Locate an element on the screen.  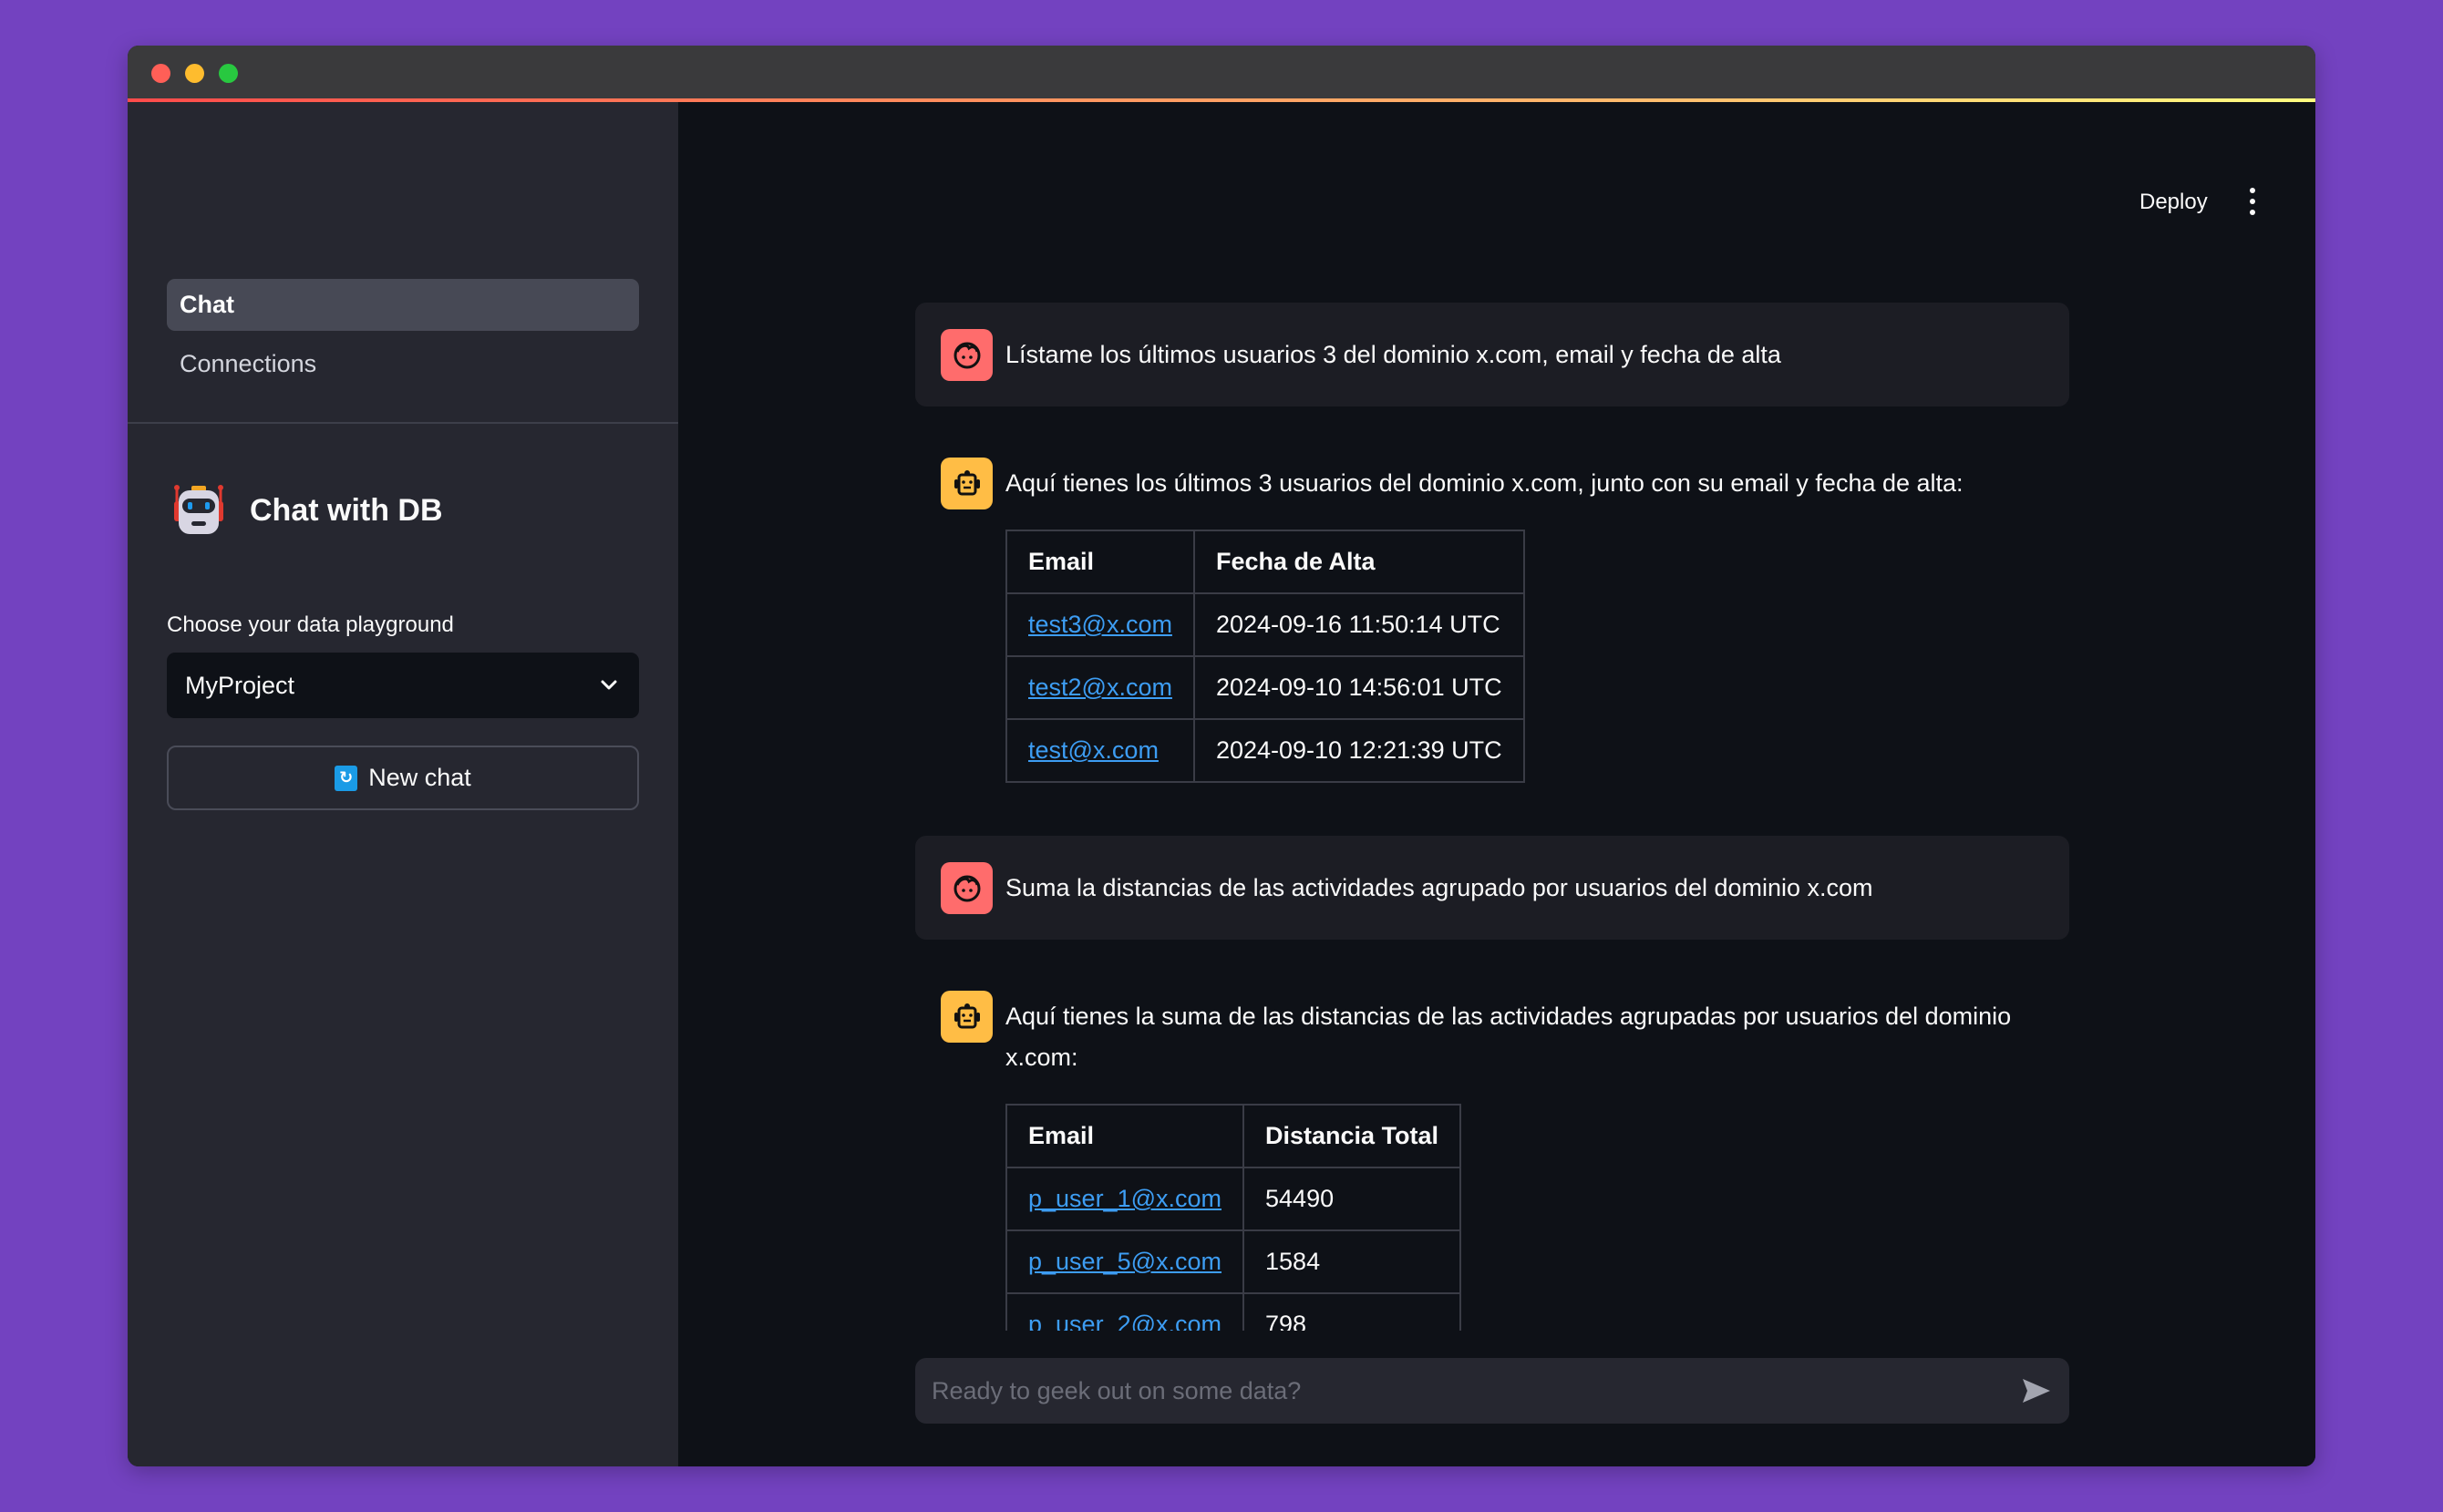
playground-select: MyProject is located at coordinates (403, 685).